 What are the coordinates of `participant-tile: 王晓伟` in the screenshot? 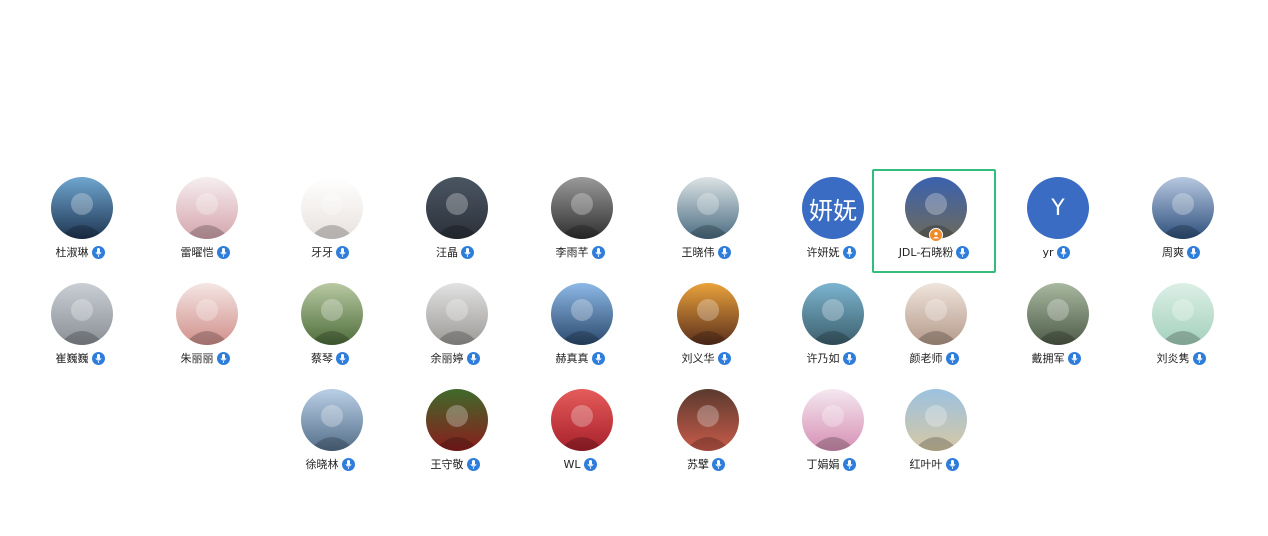 It's located at (706, 221).